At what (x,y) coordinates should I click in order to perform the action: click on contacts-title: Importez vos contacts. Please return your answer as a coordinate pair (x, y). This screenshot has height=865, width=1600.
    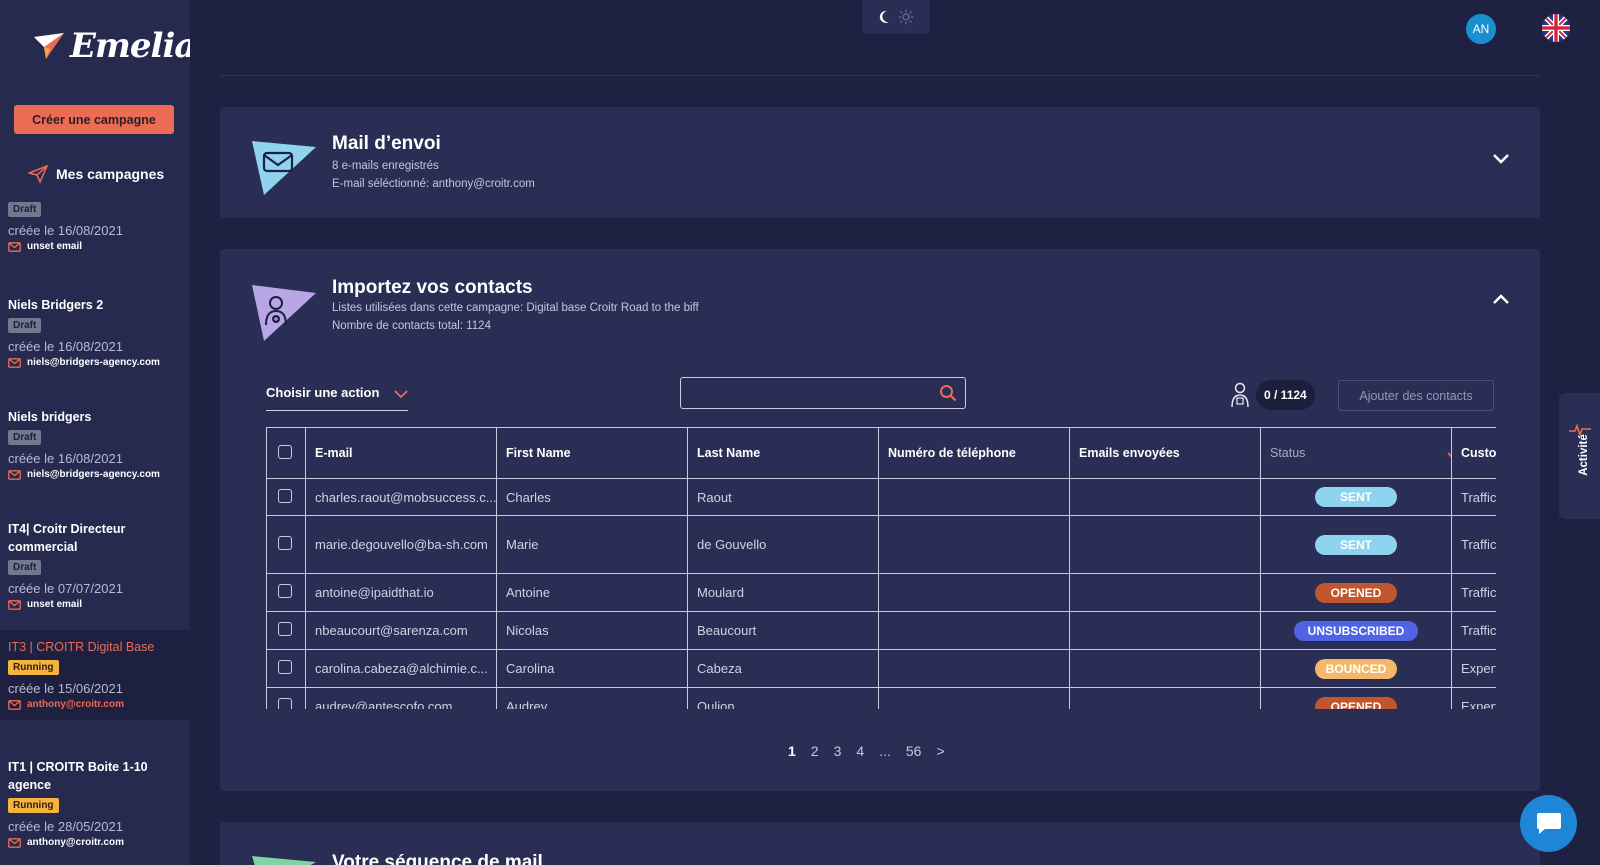
    Looking at the image, I should click on (432, 287).